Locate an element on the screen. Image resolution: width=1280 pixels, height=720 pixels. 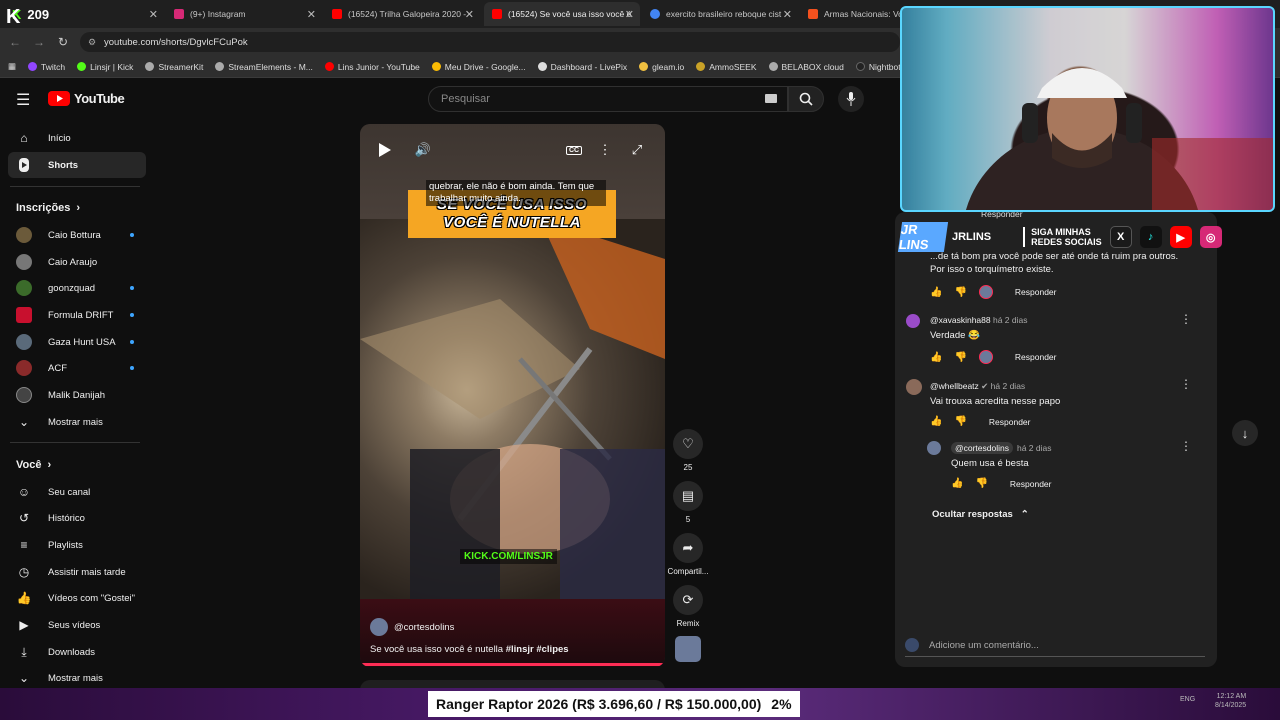
comment-actions: 👍 👎 Responder is located at coordinates (1001, 483).